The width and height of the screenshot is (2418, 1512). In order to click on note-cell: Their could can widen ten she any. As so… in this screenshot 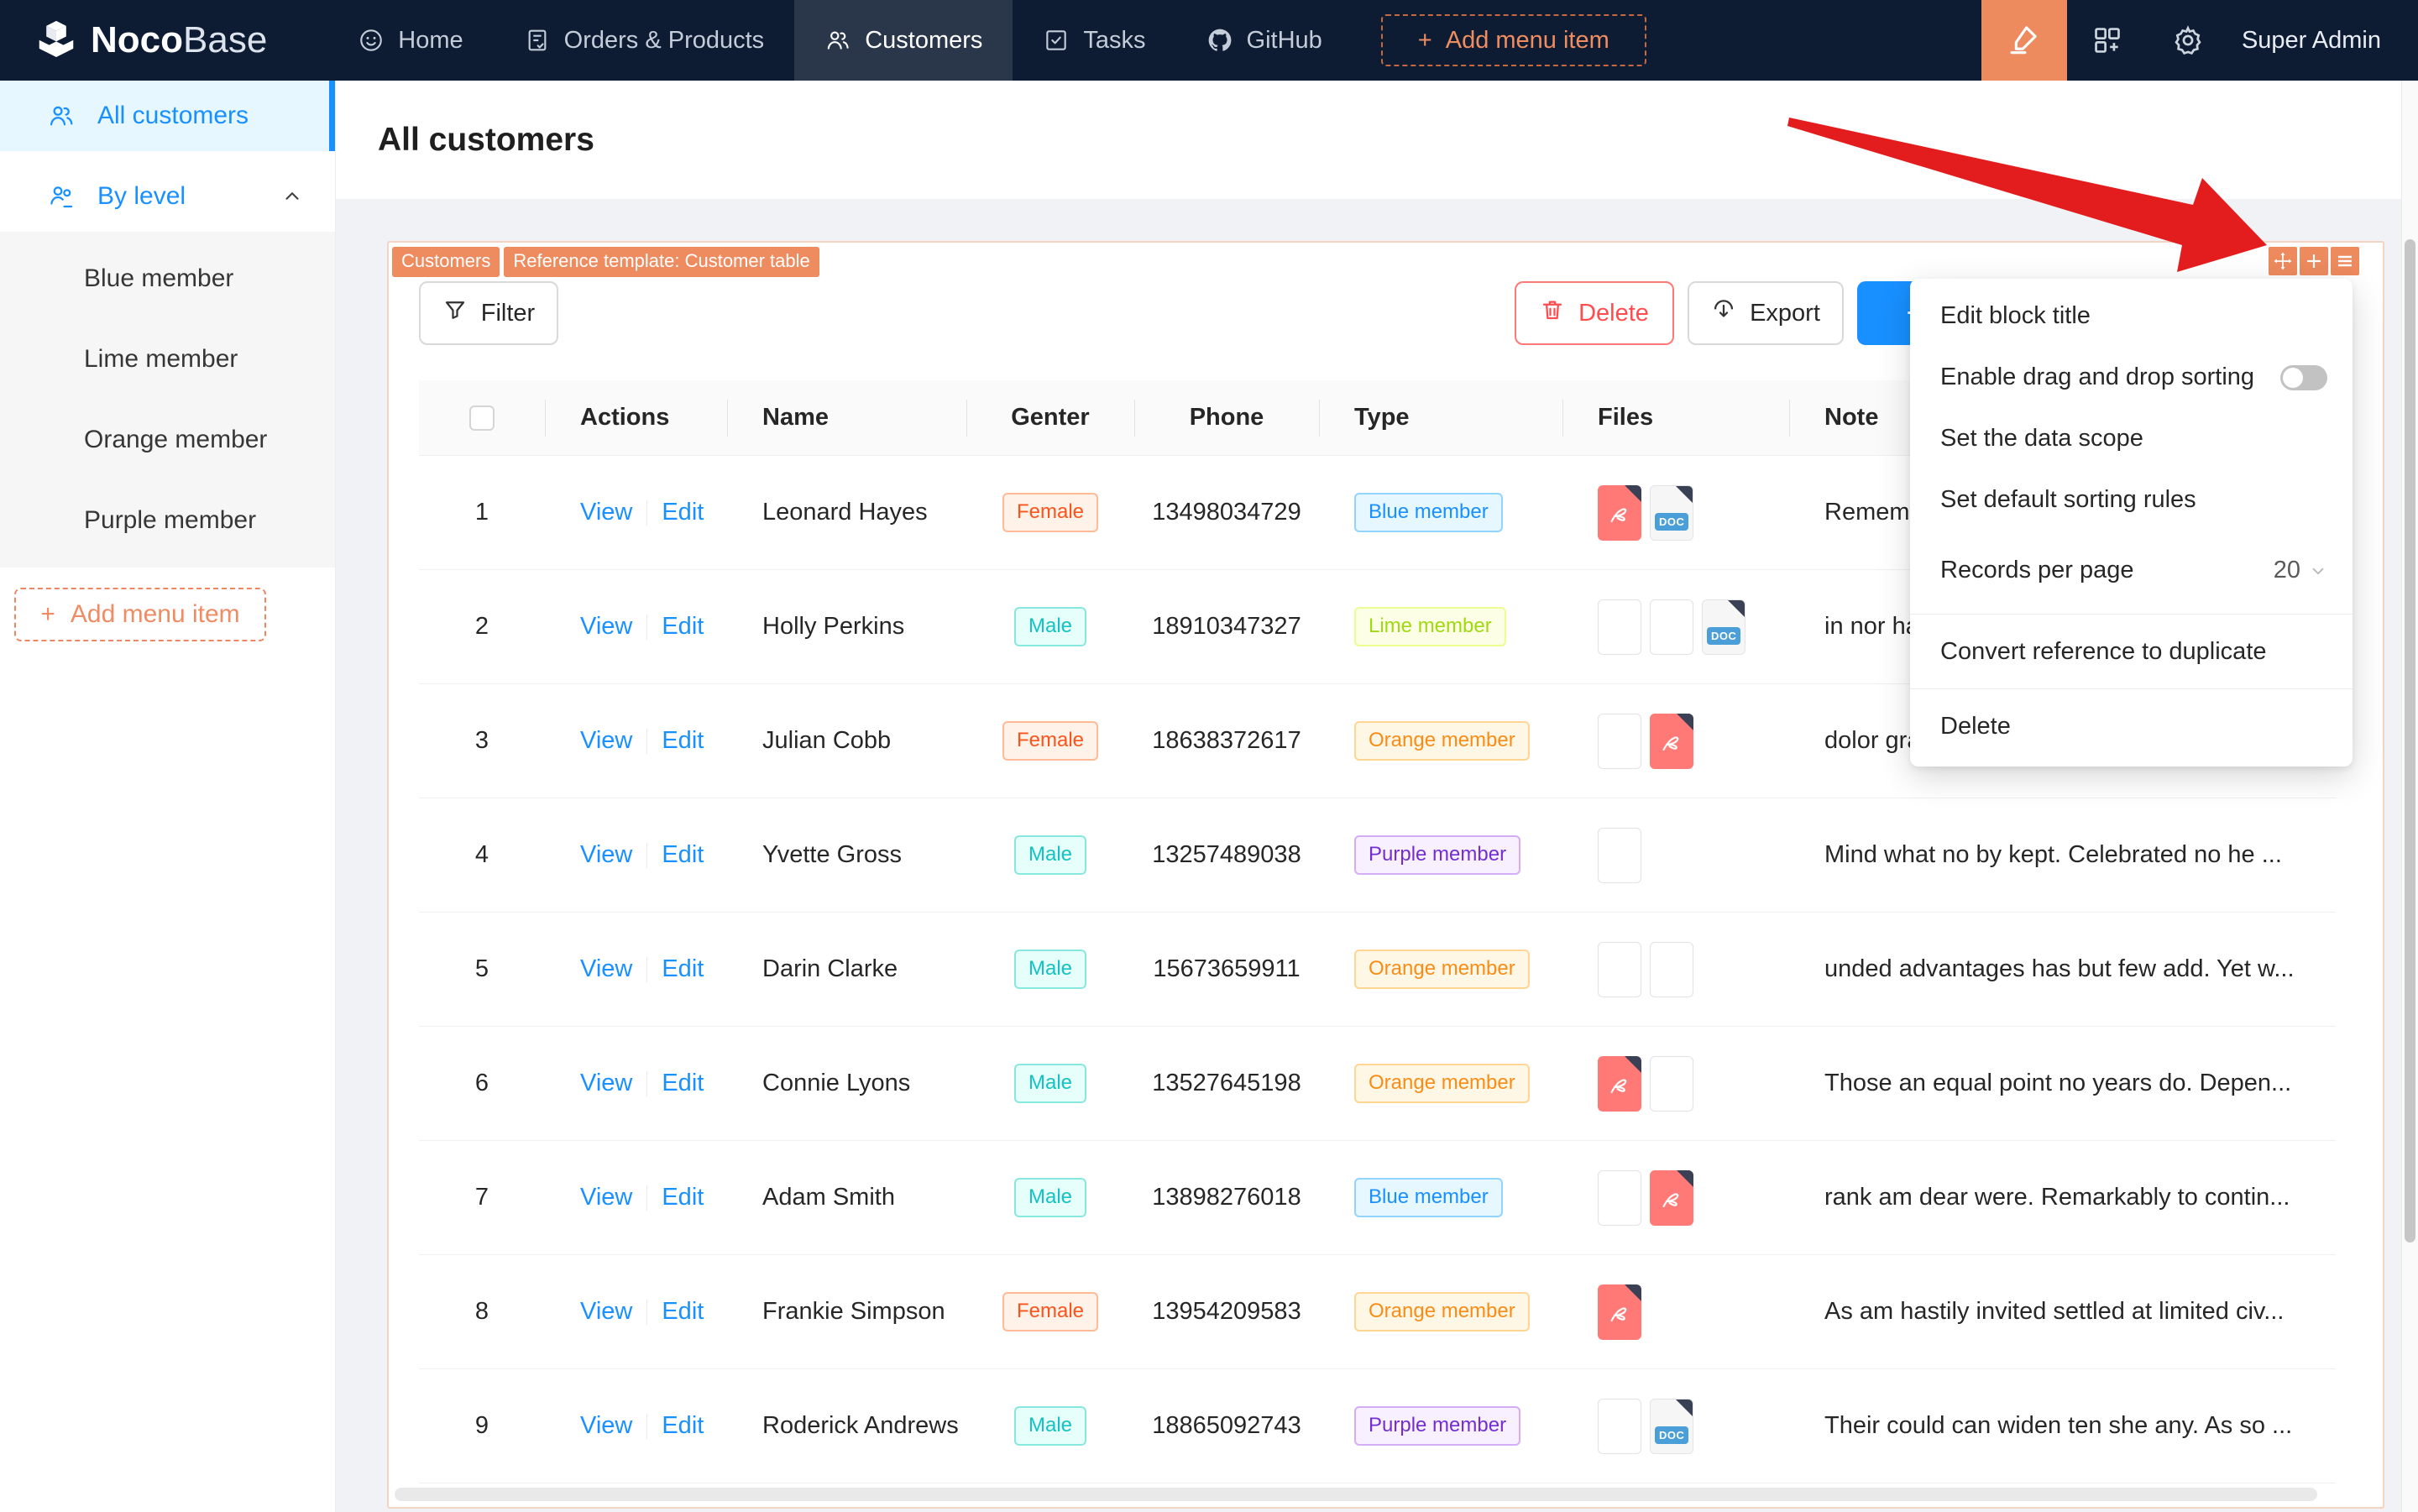, I will do `click(2058, 1425)`.